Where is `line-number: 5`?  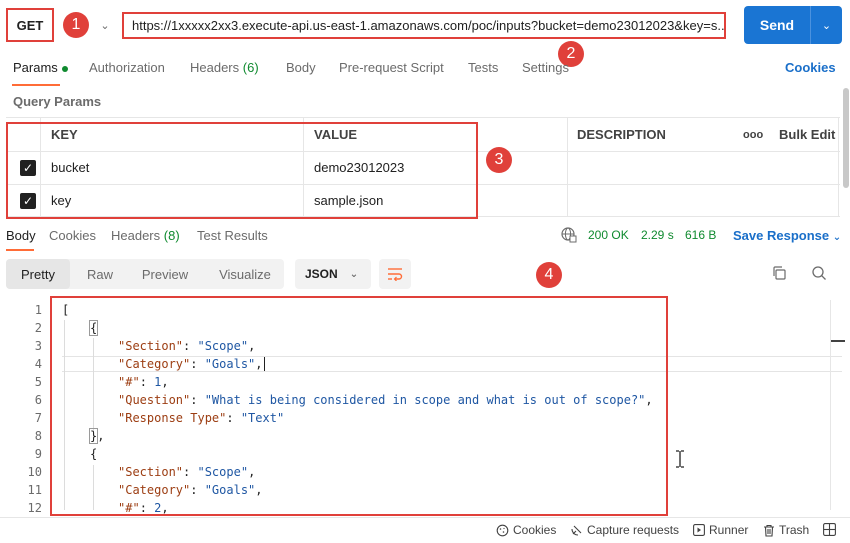 line-number: 5 is located at coordinates (38, 382).